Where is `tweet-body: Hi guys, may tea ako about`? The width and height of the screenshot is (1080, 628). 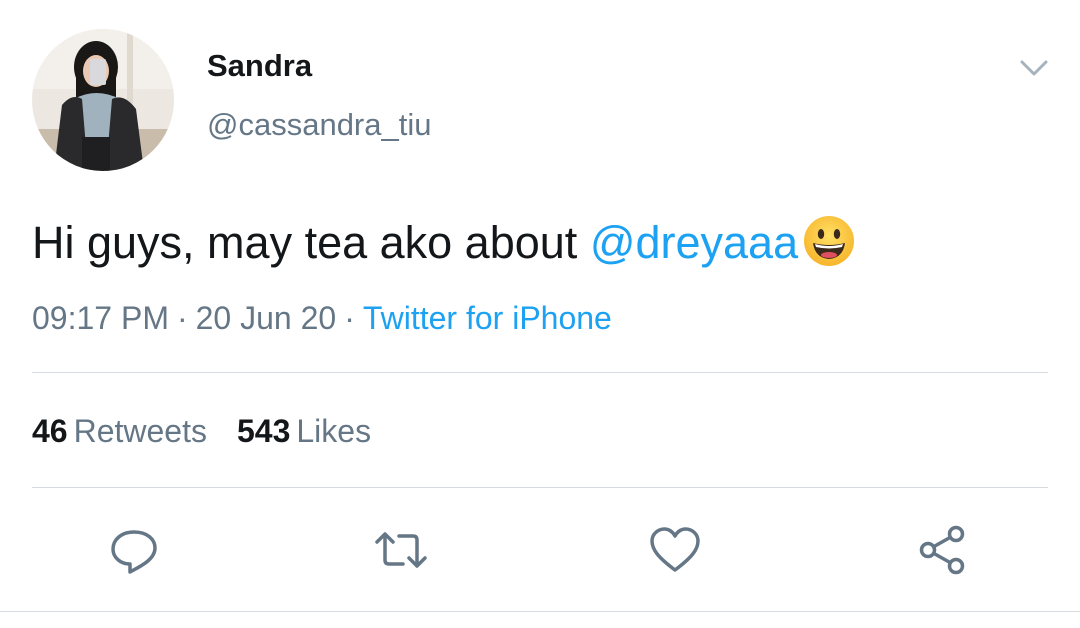
tweet-body: Hi guys, may tea ako about is located at coordinates (311, 242).